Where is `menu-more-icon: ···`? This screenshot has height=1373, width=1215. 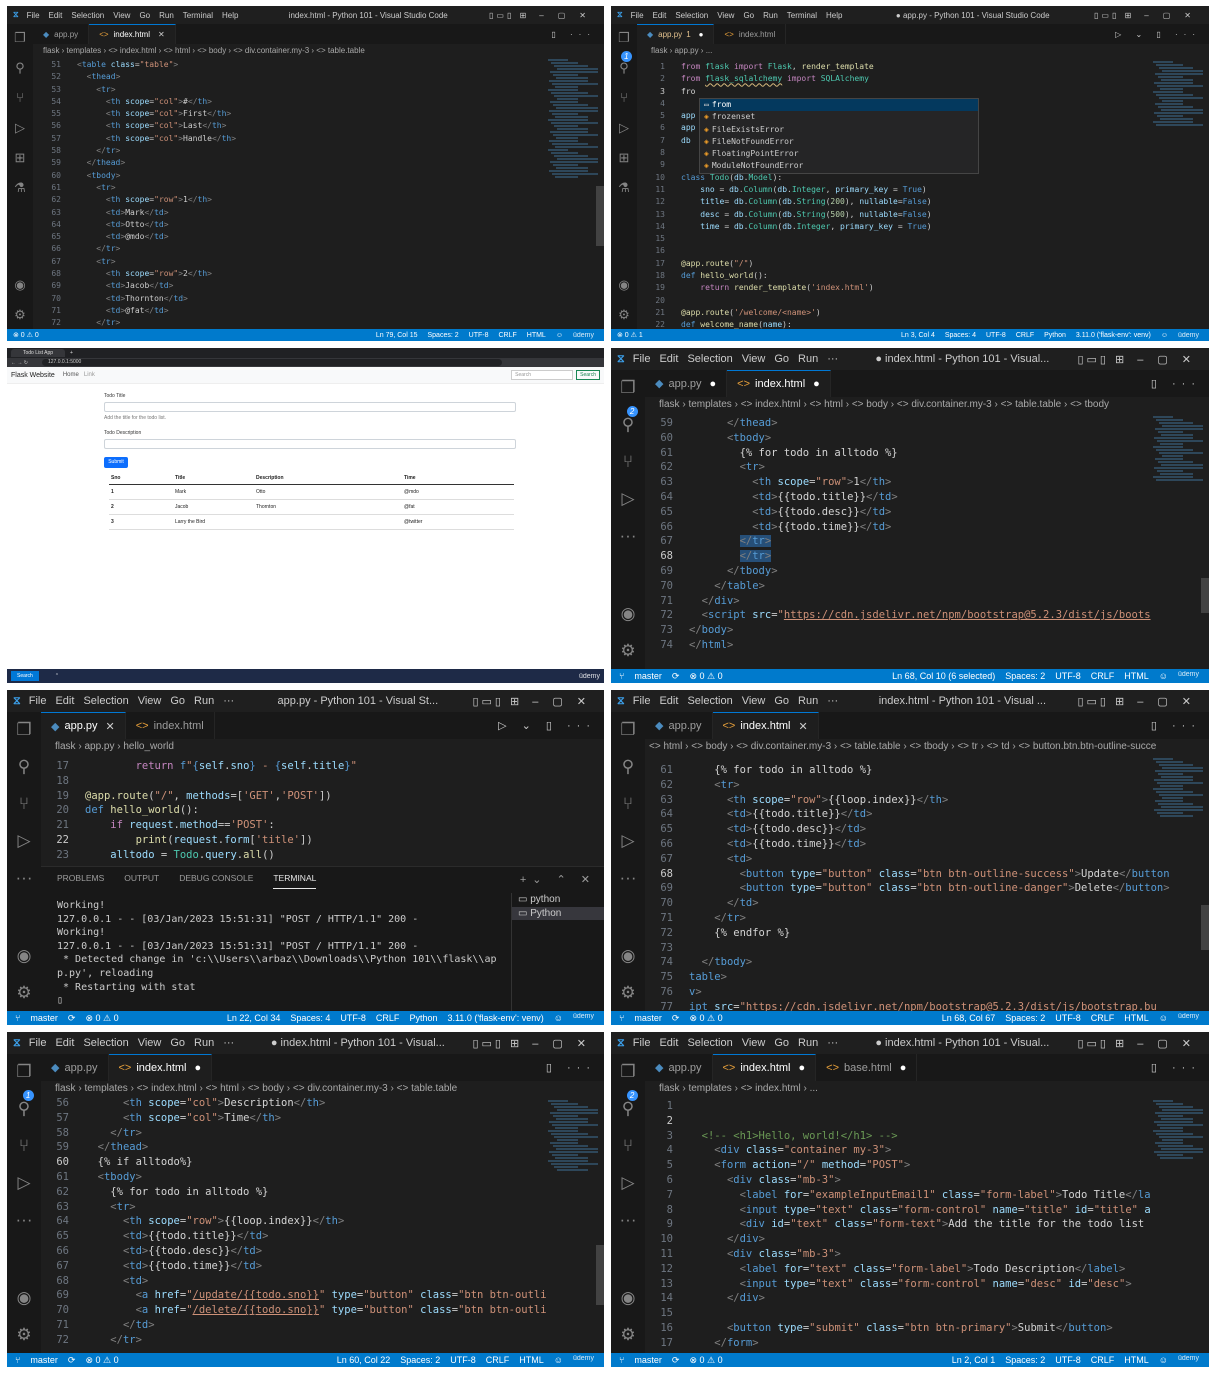
menu-more-icon: ··· is located at coordinates (832, 1043).